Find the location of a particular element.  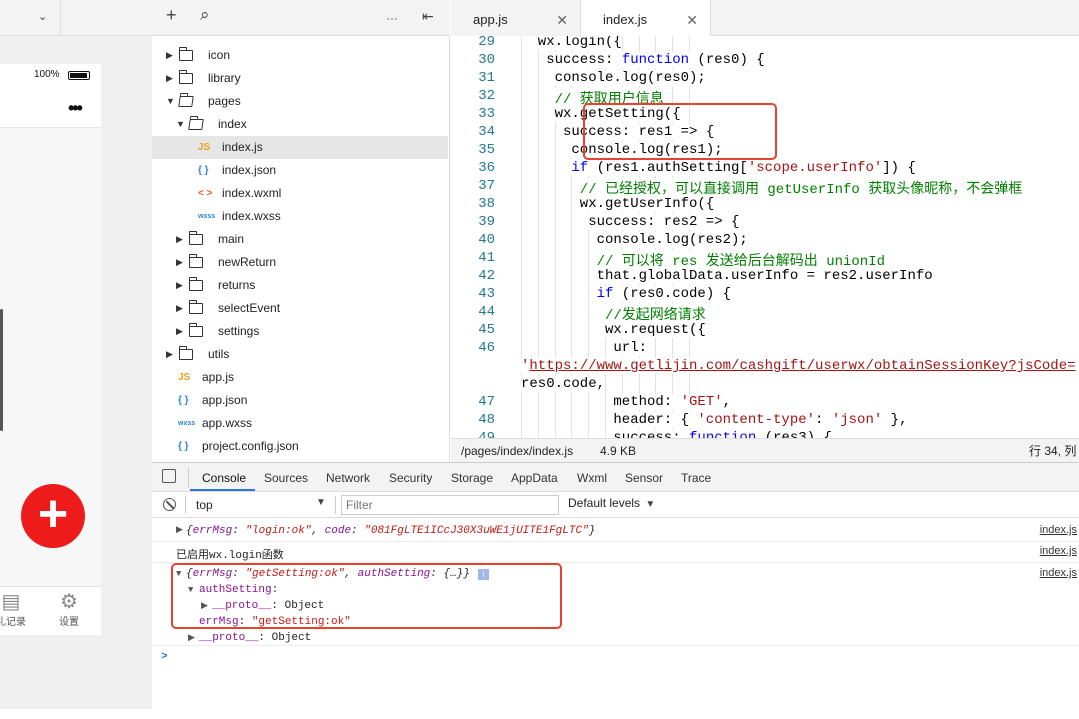

context-value: top is located at coordinates (204, 505).